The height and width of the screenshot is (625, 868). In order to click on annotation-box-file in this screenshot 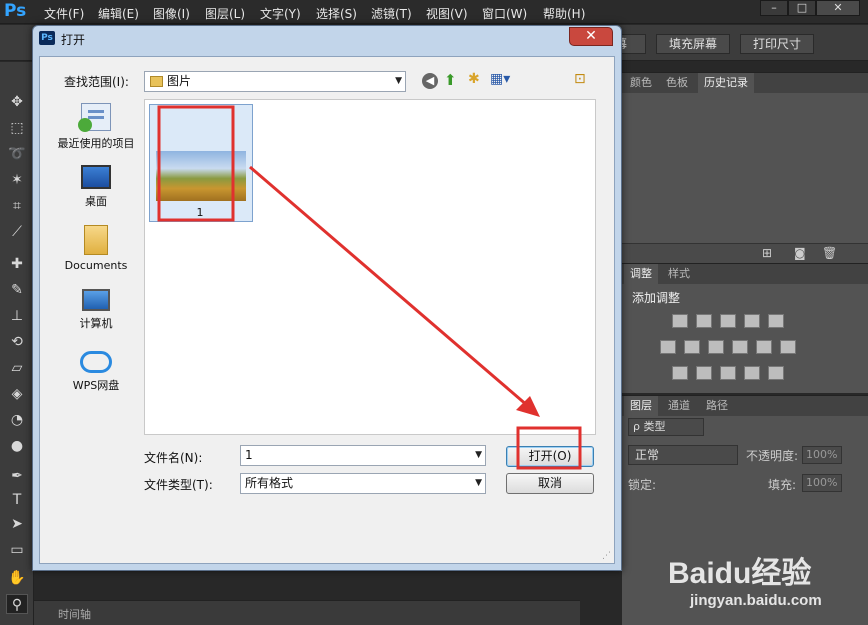, I will do `click(196, 163)`.